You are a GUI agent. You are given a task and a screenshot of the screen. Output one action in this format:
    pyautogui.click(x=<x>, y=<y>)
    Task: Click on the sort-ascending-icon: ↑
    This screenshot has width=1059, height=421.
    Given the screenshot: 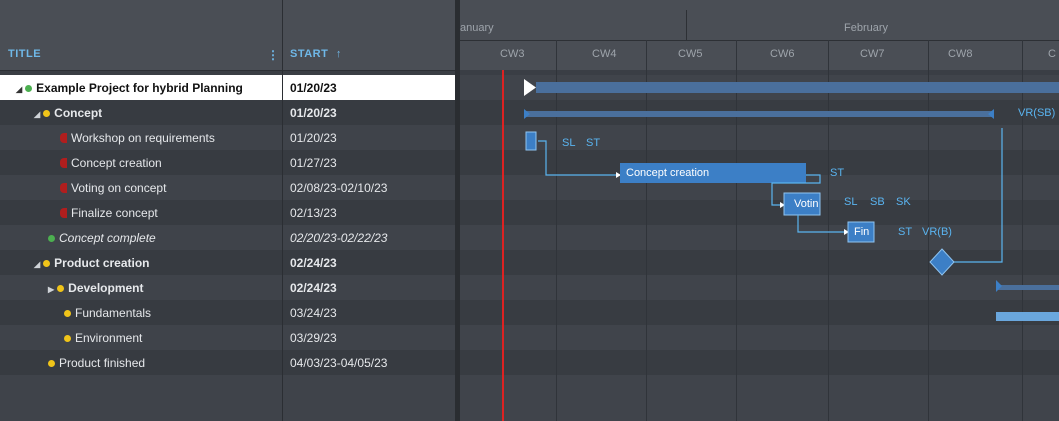 What is the action you would take?
    pyautogui.click(x=339, y=54)
    